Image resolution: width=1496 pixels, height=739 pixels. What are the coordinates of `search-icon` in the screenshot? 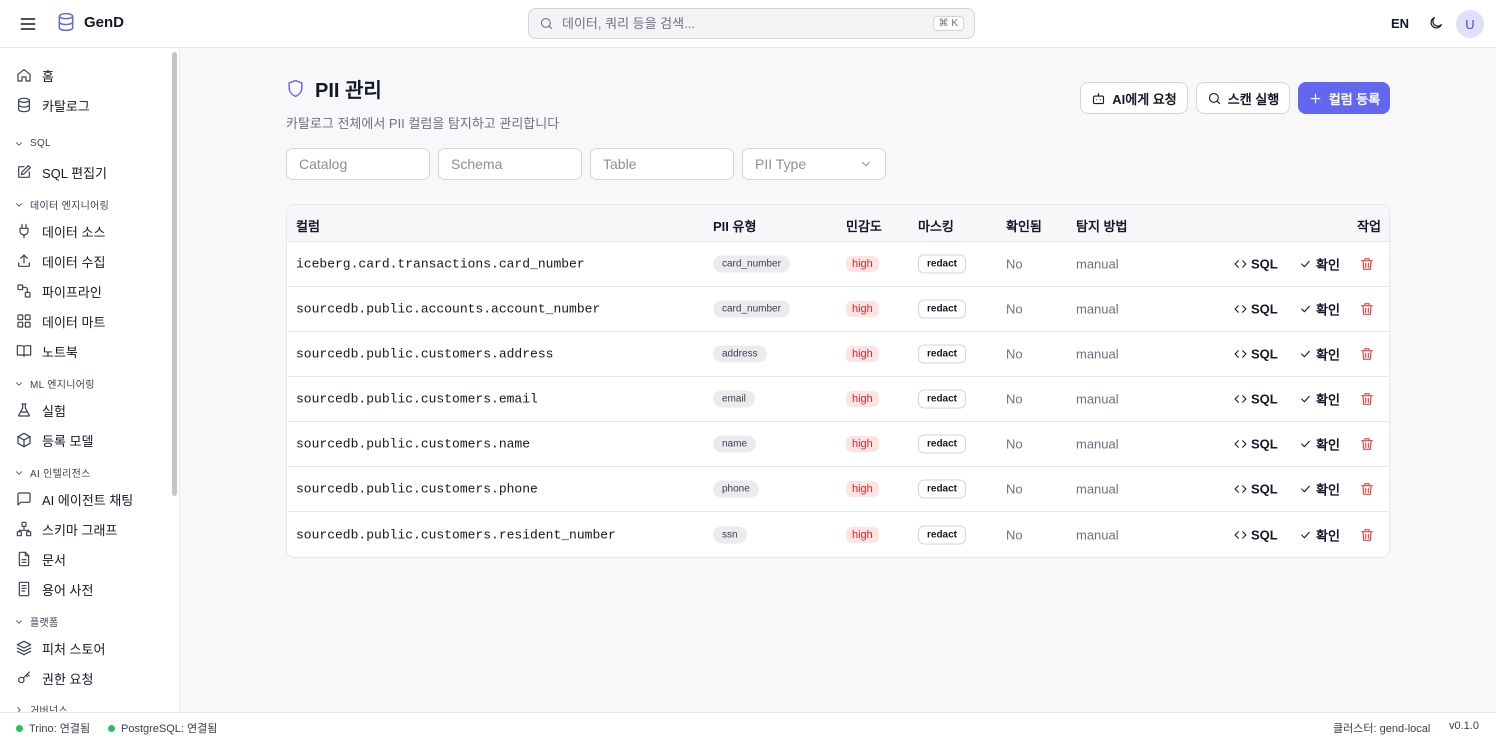 It's located at (1214, 98).